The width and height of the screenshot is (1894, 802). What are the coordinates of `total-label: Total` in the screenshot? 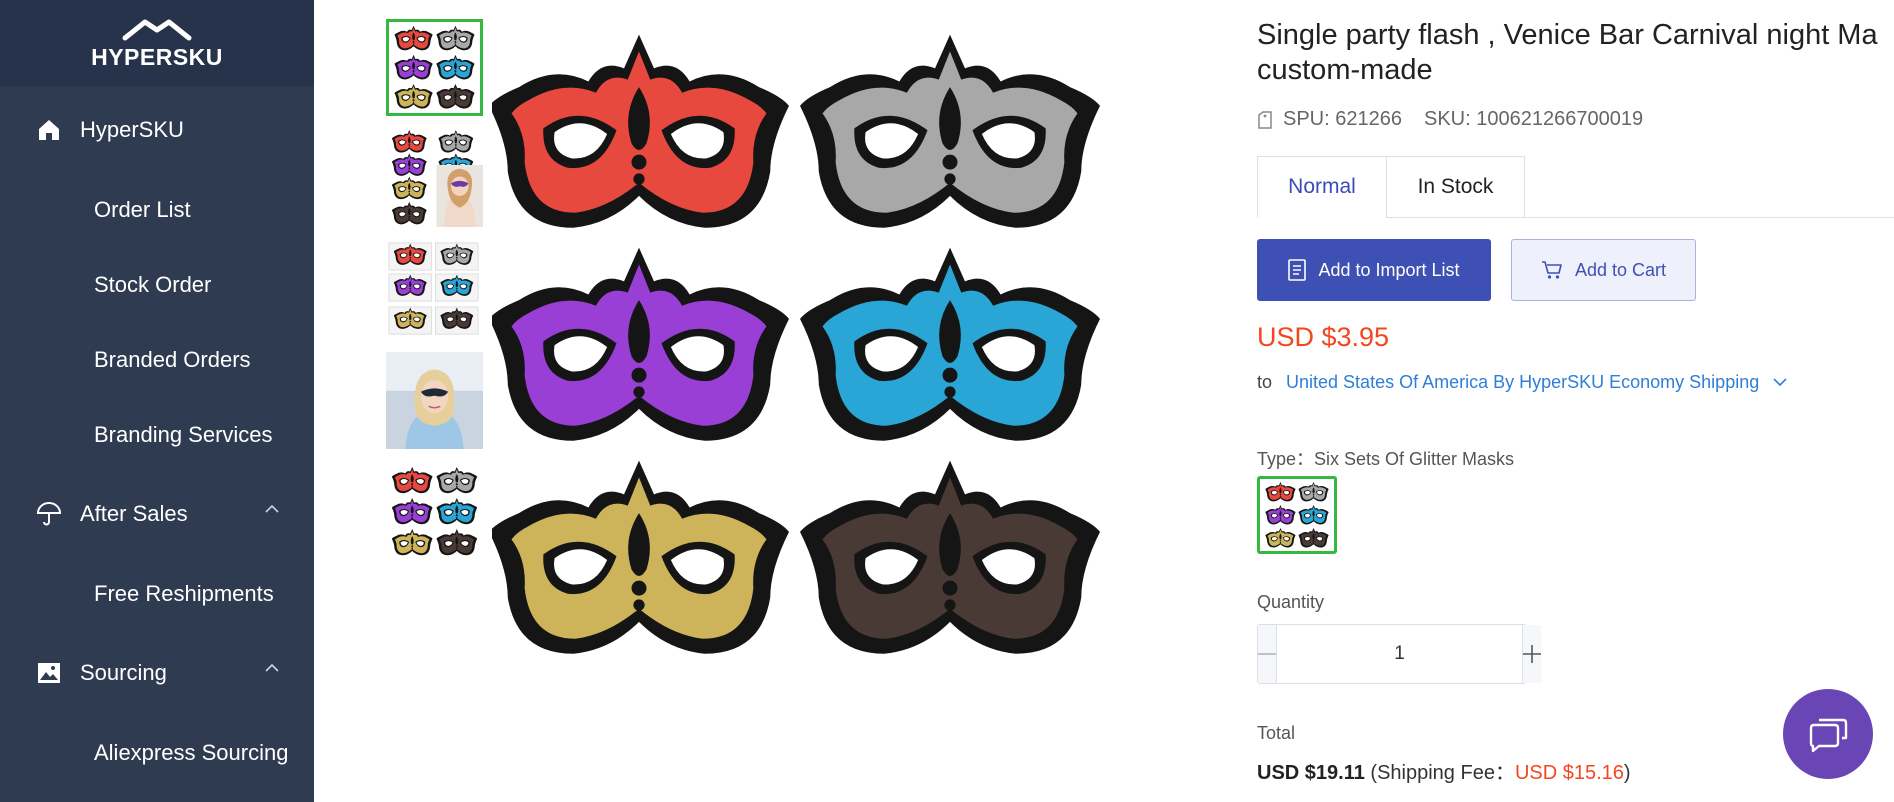 It's located at (1276, 733).